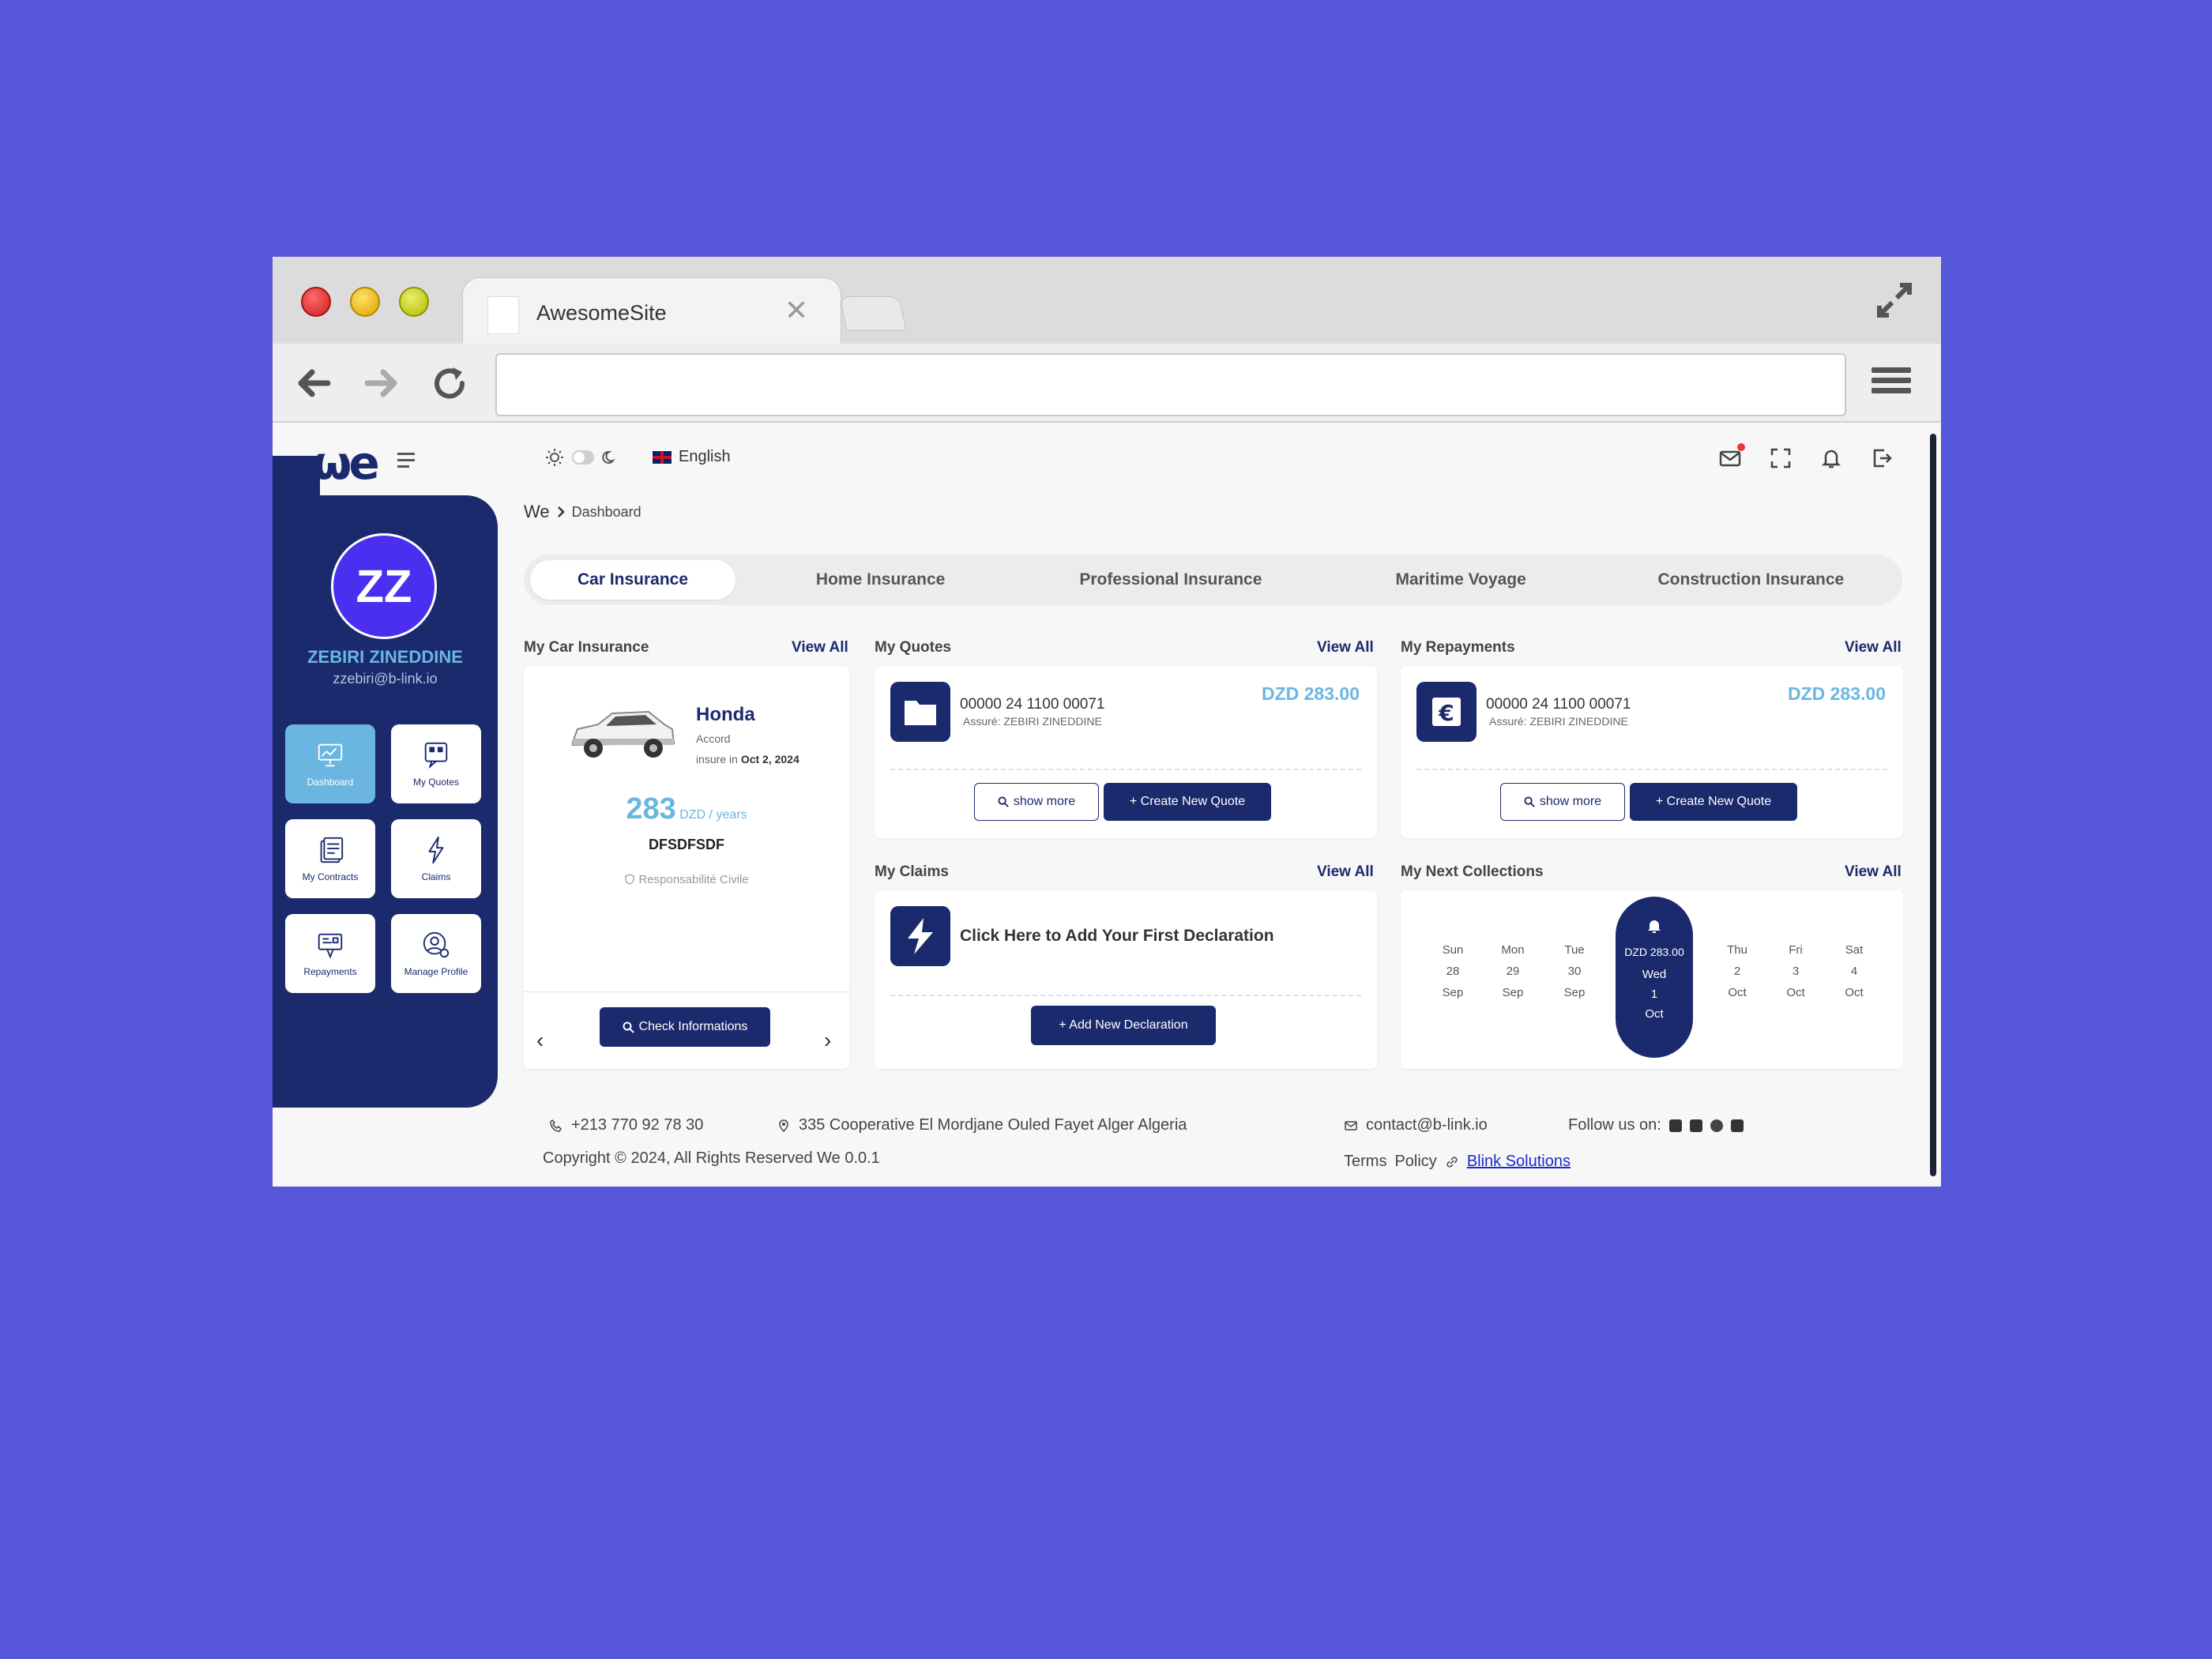 This screenshot has height=1659, width=2212. What do you see at coordinates (406, 462) in the screenshot?
I see `sidebar-toggle-icon` at bounding box center [406, 462].